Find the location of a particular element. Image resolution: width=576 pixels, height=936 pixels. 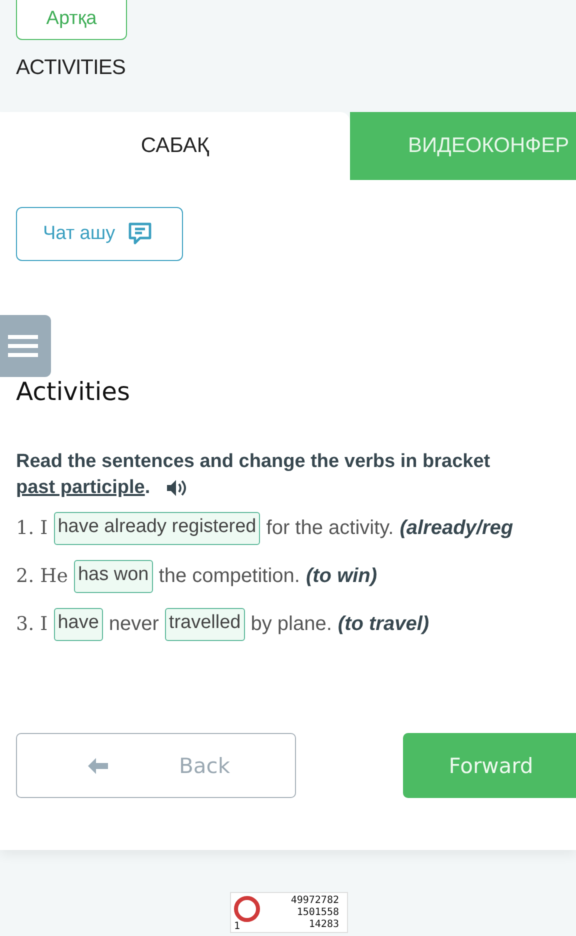

counter-number: 1 is located at coordinates (237, 926).